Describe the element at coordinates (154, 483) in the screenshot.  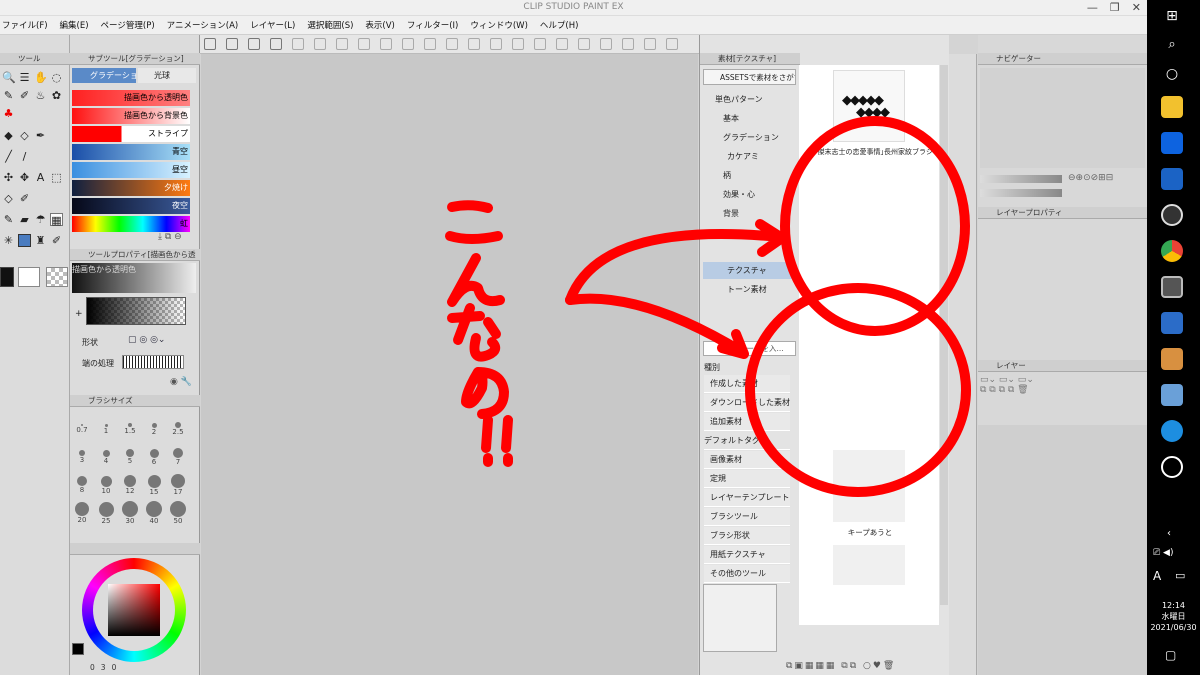
I see `brush-size-item: 15` at that location.